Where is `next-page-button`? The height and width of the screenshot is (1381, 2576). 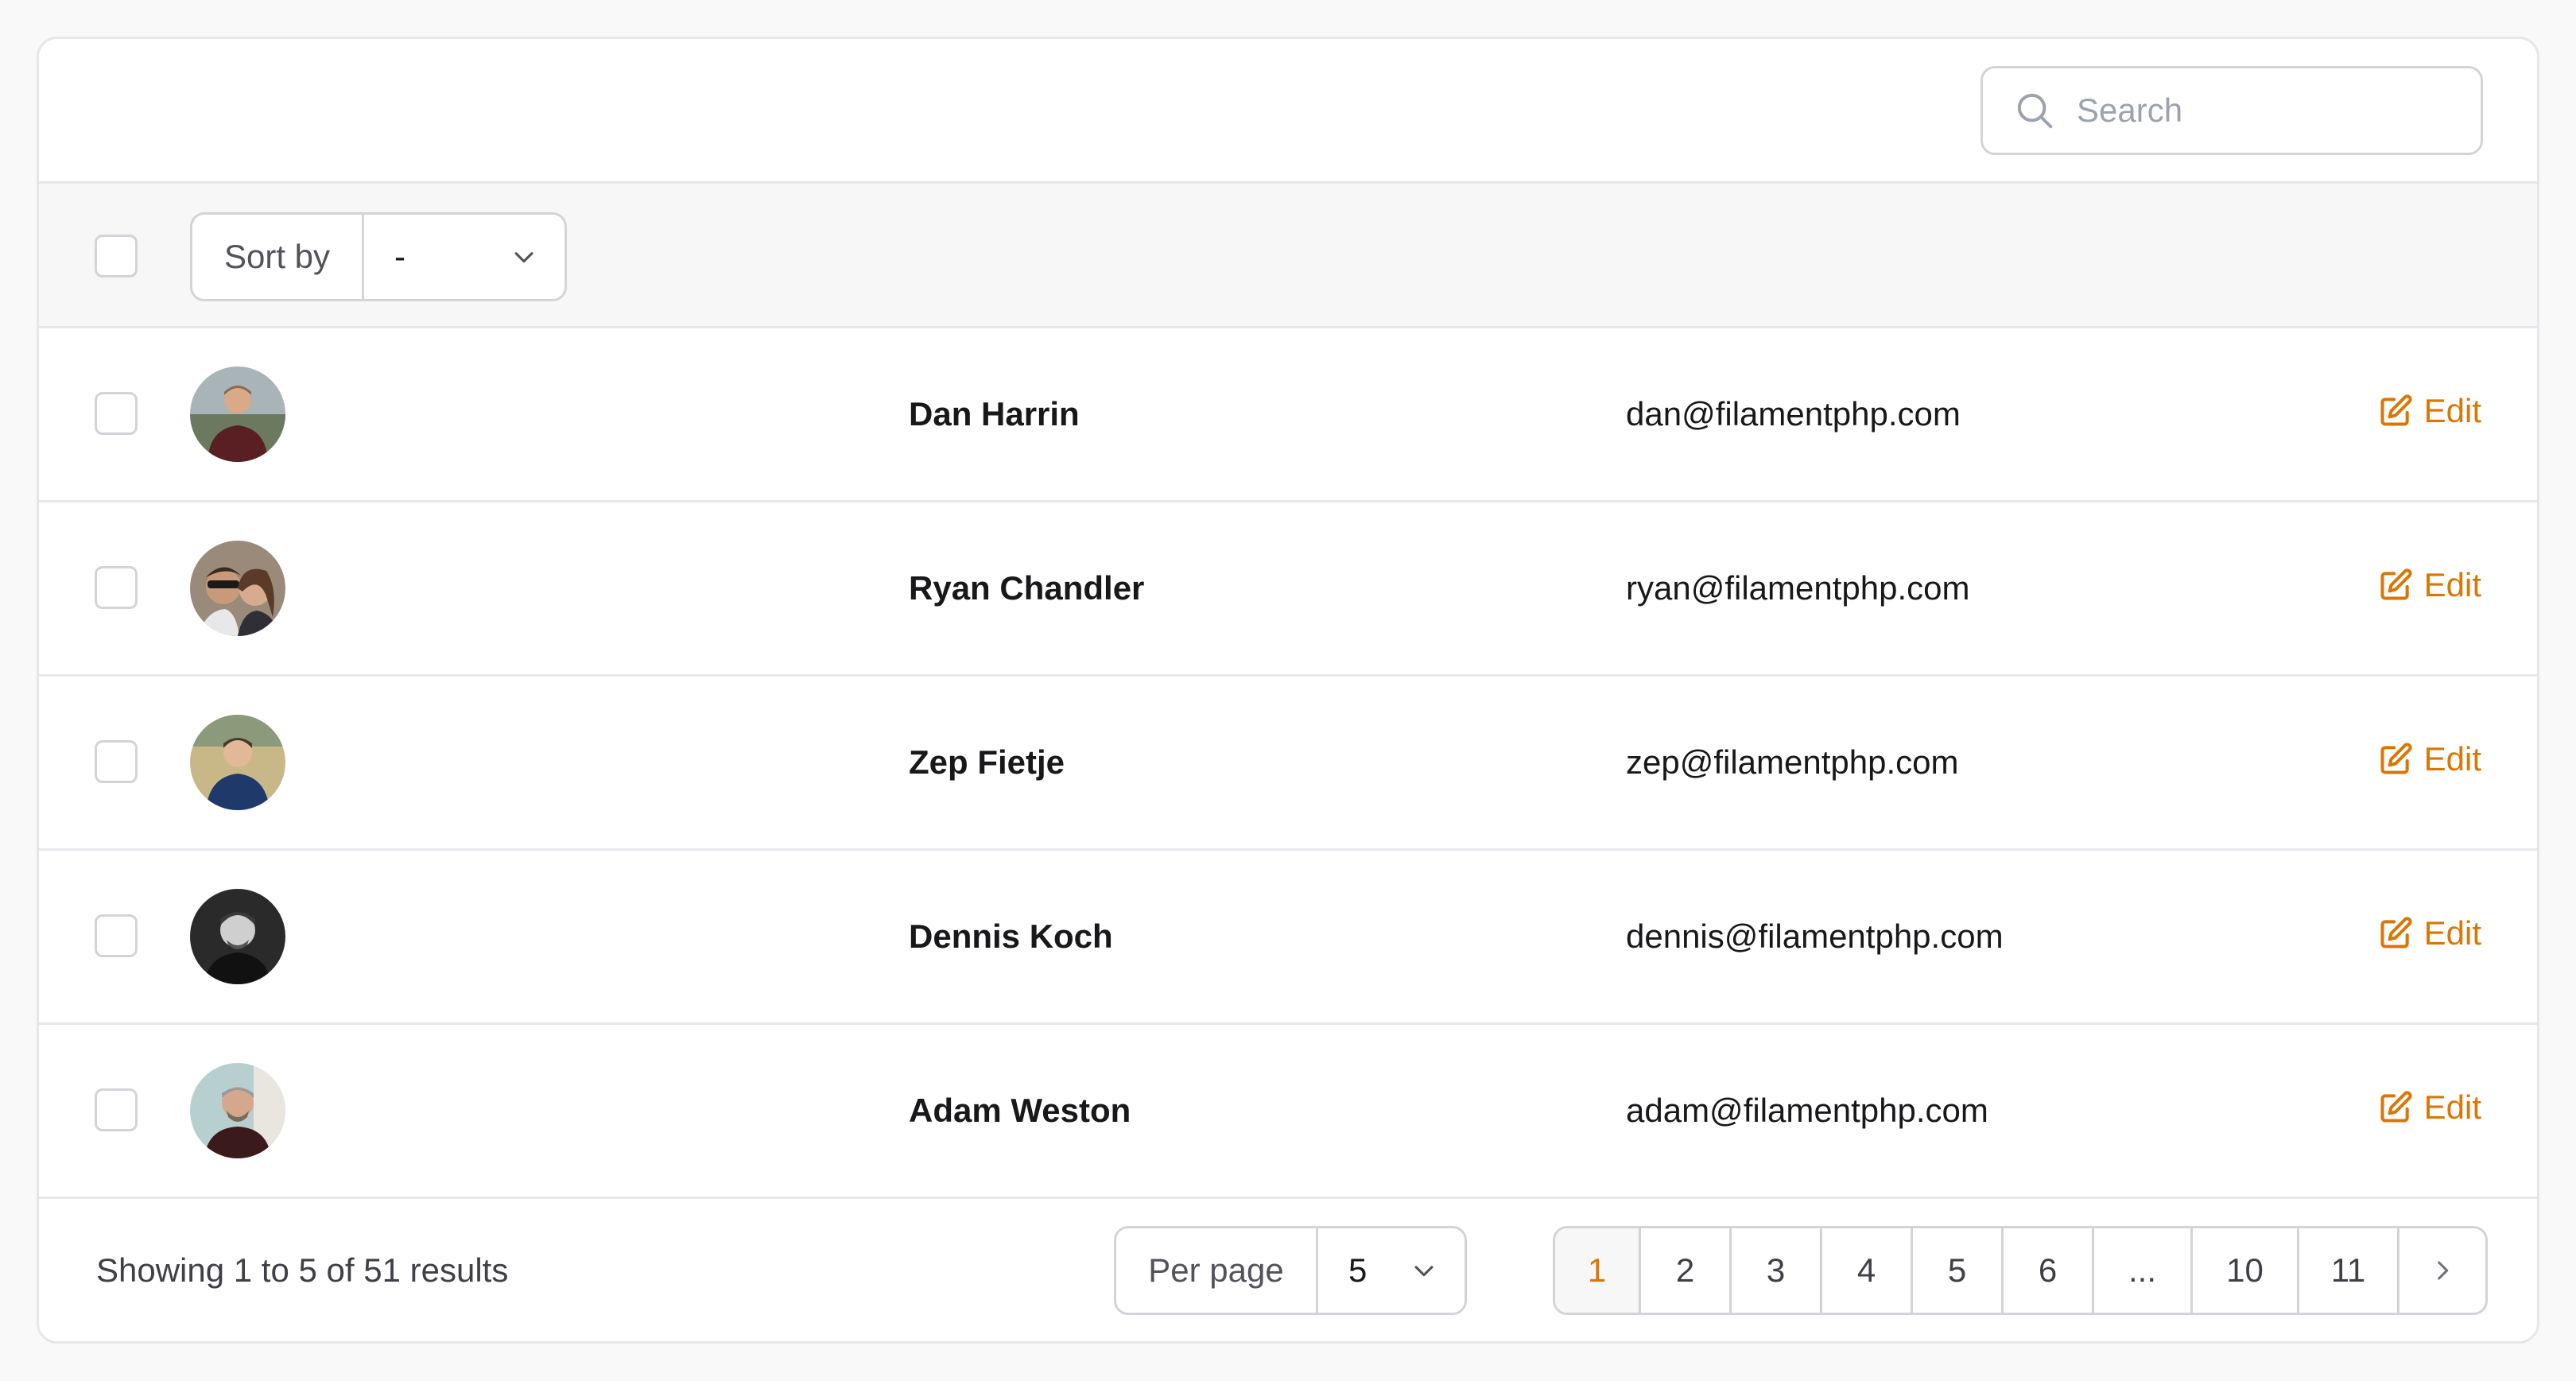
next-page-button is located at coordinates (2442, 1271).